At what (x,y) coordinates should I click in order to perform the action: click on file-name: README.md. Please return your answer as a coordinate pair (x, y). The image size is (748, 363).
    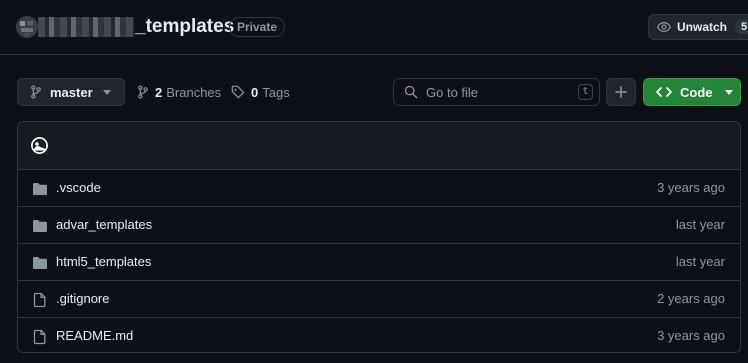
    Looking at the image, I should click on (94, 335).